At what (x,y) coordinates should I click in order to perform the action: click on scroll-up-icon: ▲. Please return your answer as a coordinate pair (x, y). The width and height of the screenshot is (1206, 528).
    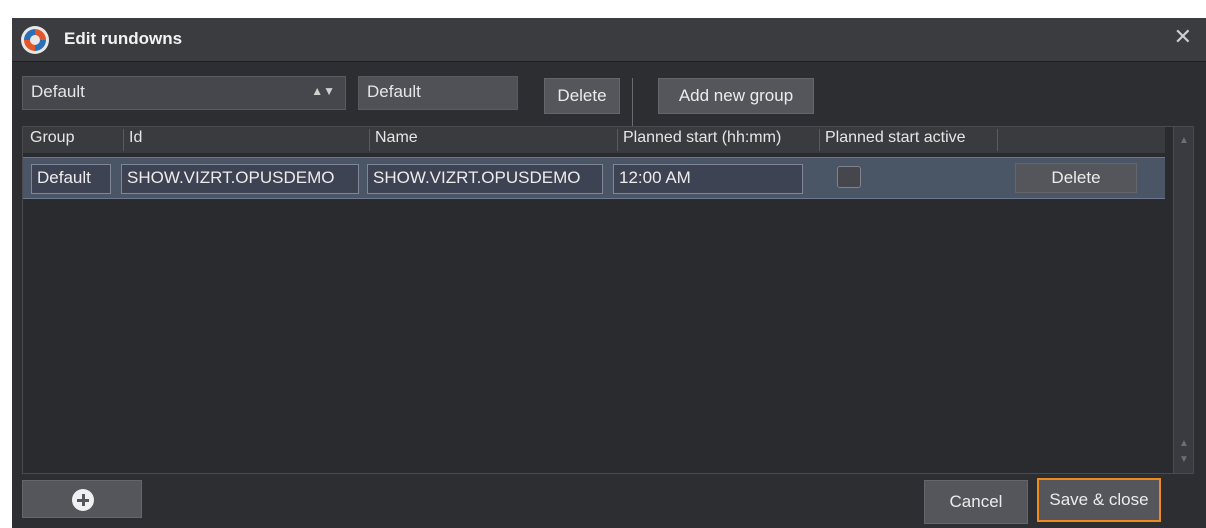
    Looking at the image, I should click on (1184, 140).